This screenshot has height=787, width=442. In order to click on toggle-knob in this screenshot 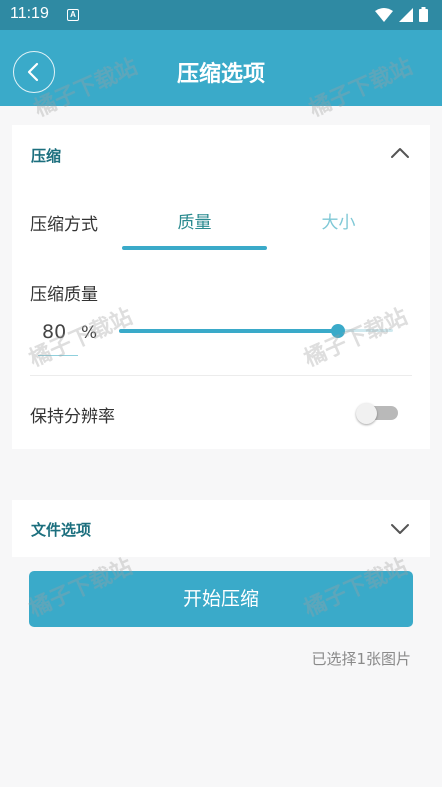, I will do `click(366, 413)`.